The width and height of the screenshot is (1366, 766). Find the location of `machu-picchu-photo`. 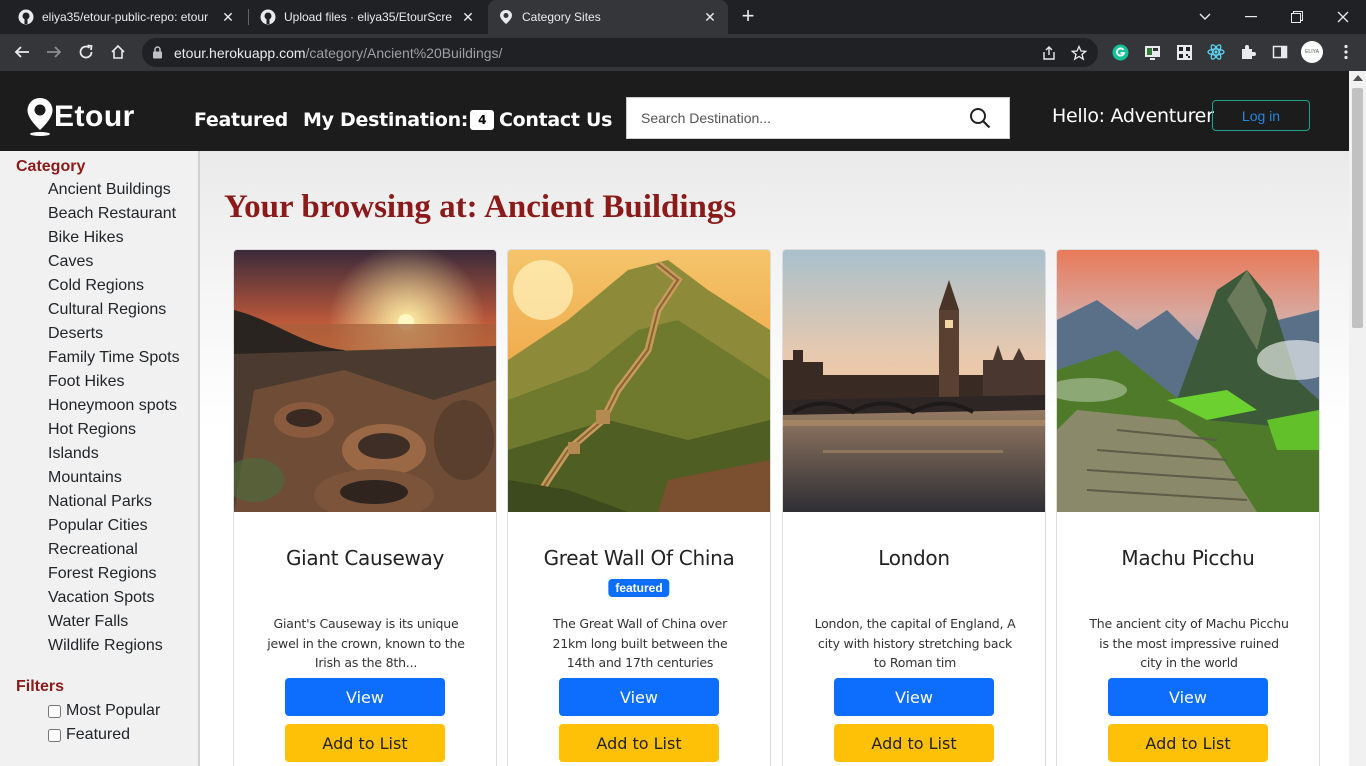

machu-picchu-photo is located at coordinates (1188, 381).